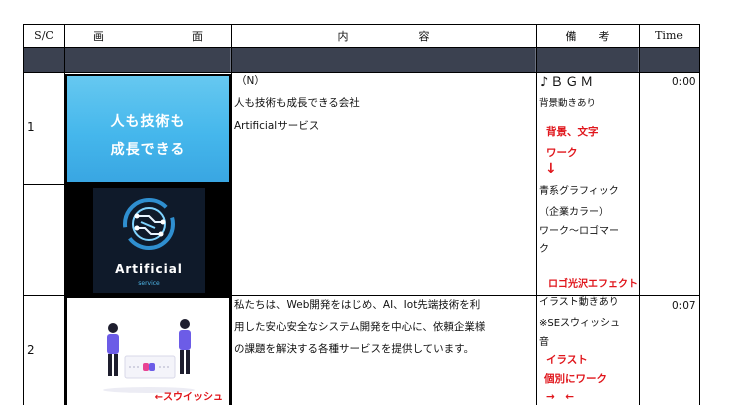 This screenshot has width=732, height=408. Describe the element at coordinates (360, 327) in the screenshot. I see `content-line: 用した安心安全なシステム開発を中心に、依頼企業様` at that location.